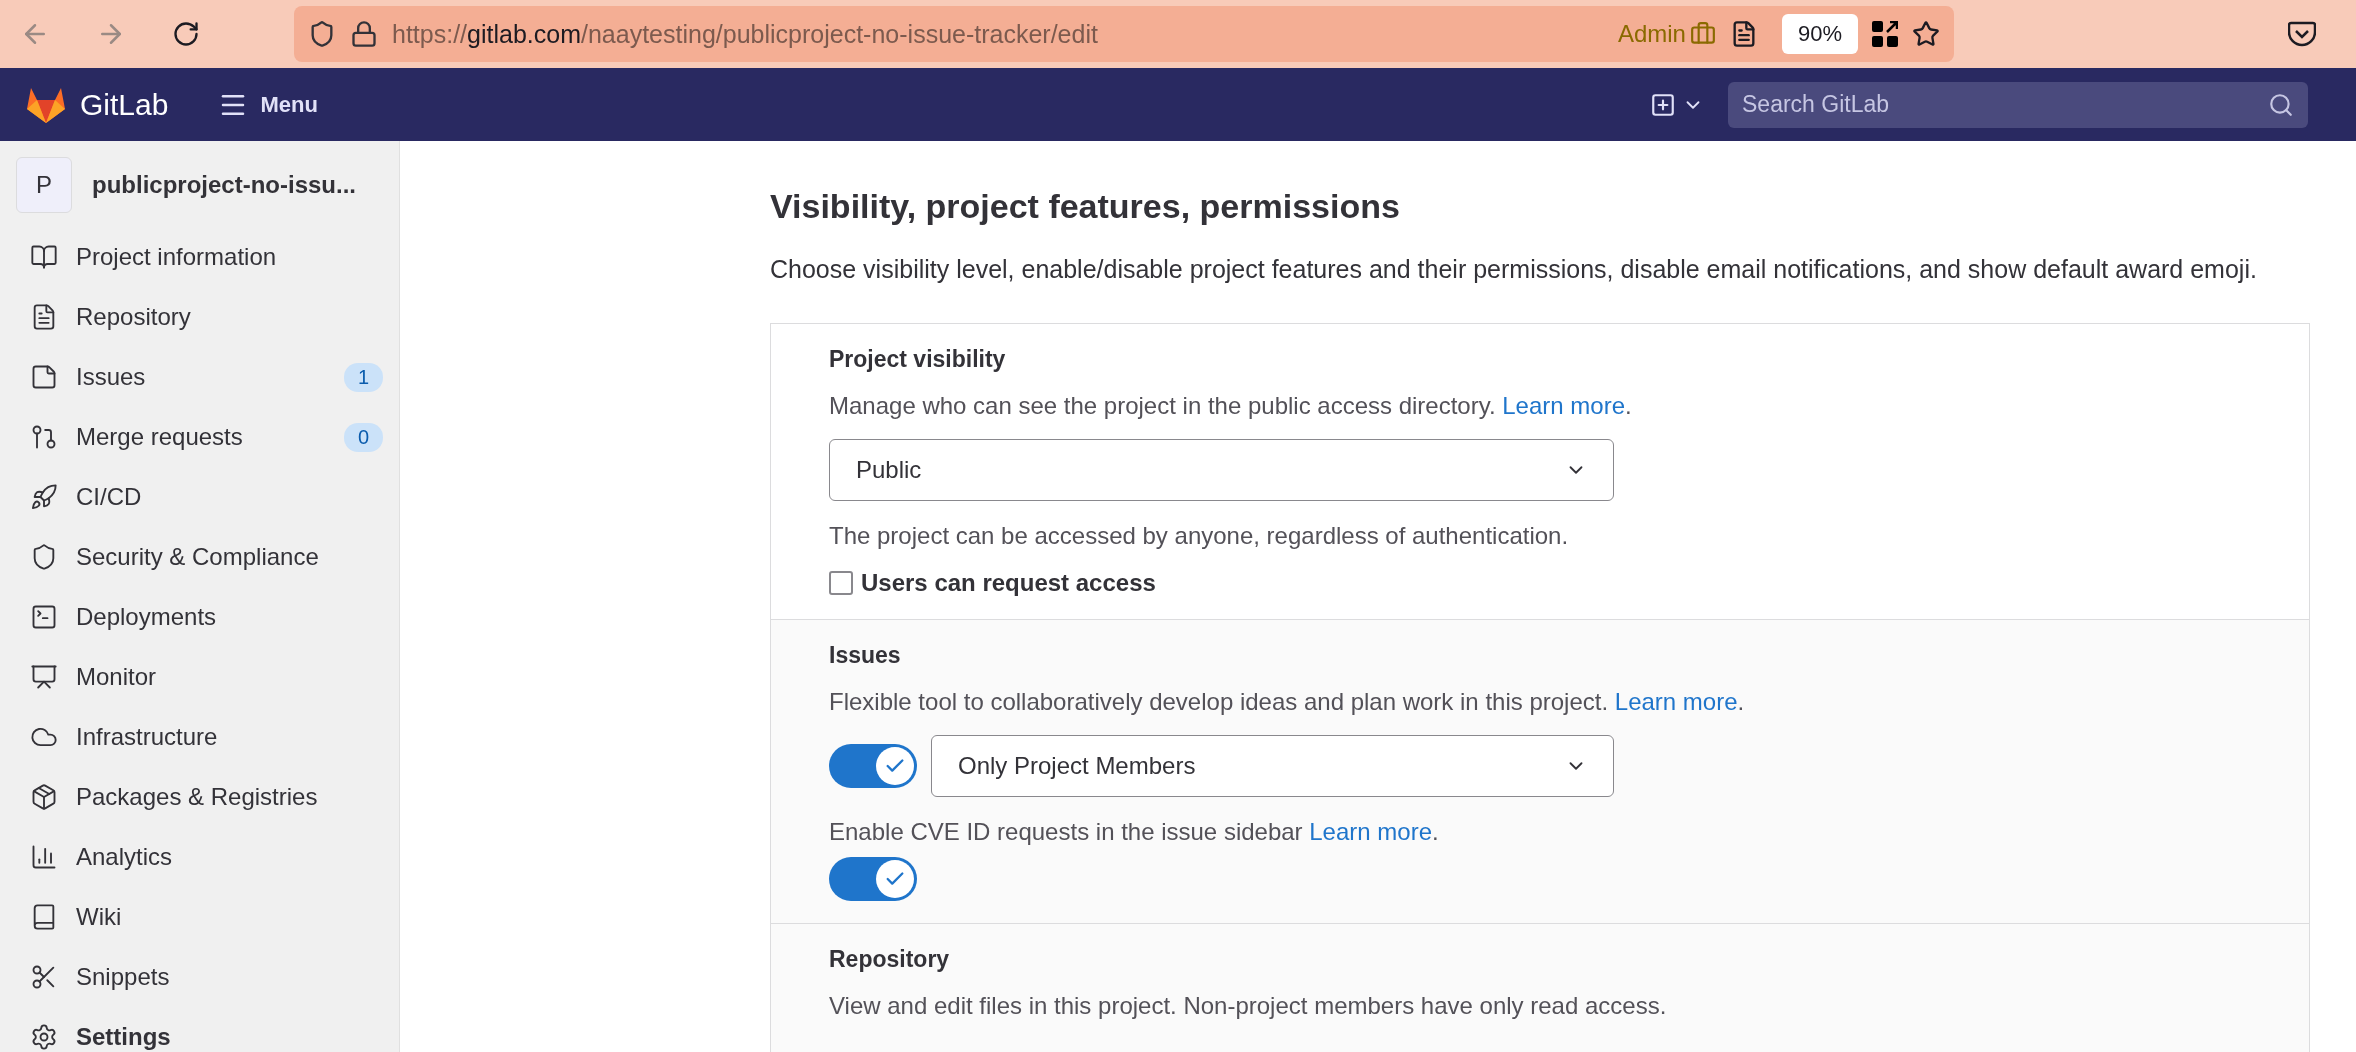 This screenshot has width=2356, height=1052. What do you see at coordinates (1885, 34) in the screenshot?
I see `grid-icon` at bounding box center [1885, 34].